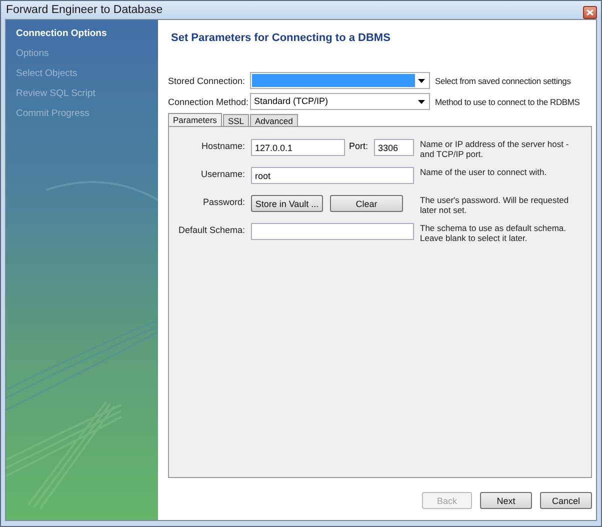 The height and width of the screenshot is (527, 602). I want to click on input-field: 3306, so click(394, 147).